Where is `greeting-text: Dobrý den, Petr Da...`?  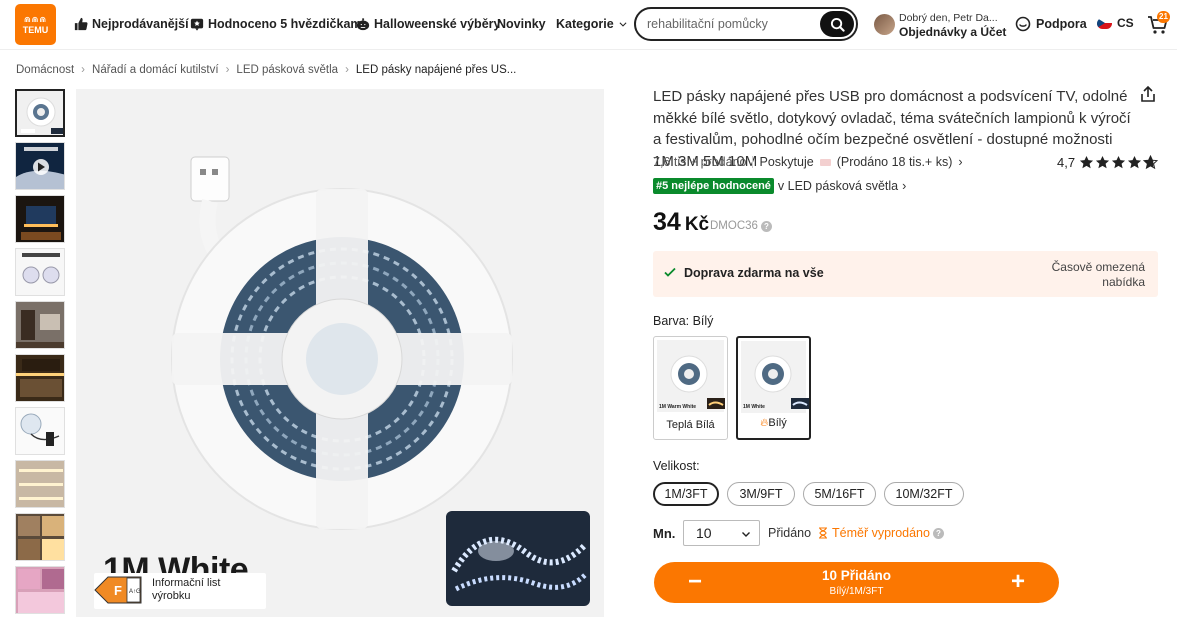 greeting-text: Dobrý den, Petr Da... is located at coordinates (948, 18).